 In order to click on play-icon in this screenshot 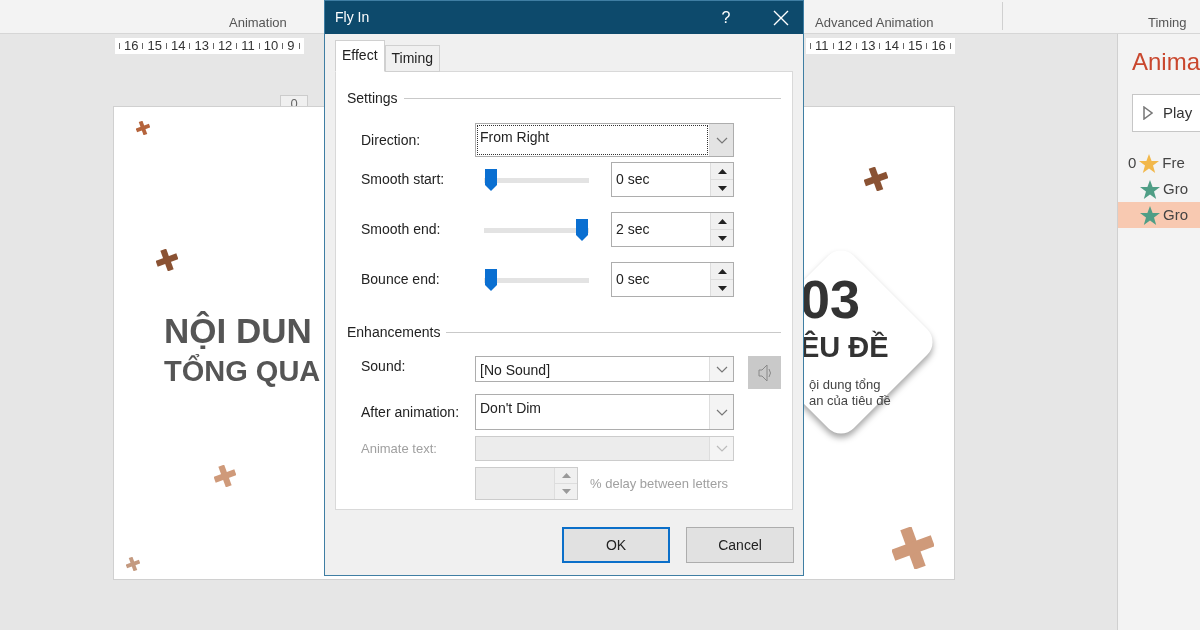, I will do `click(1148, 113)`.